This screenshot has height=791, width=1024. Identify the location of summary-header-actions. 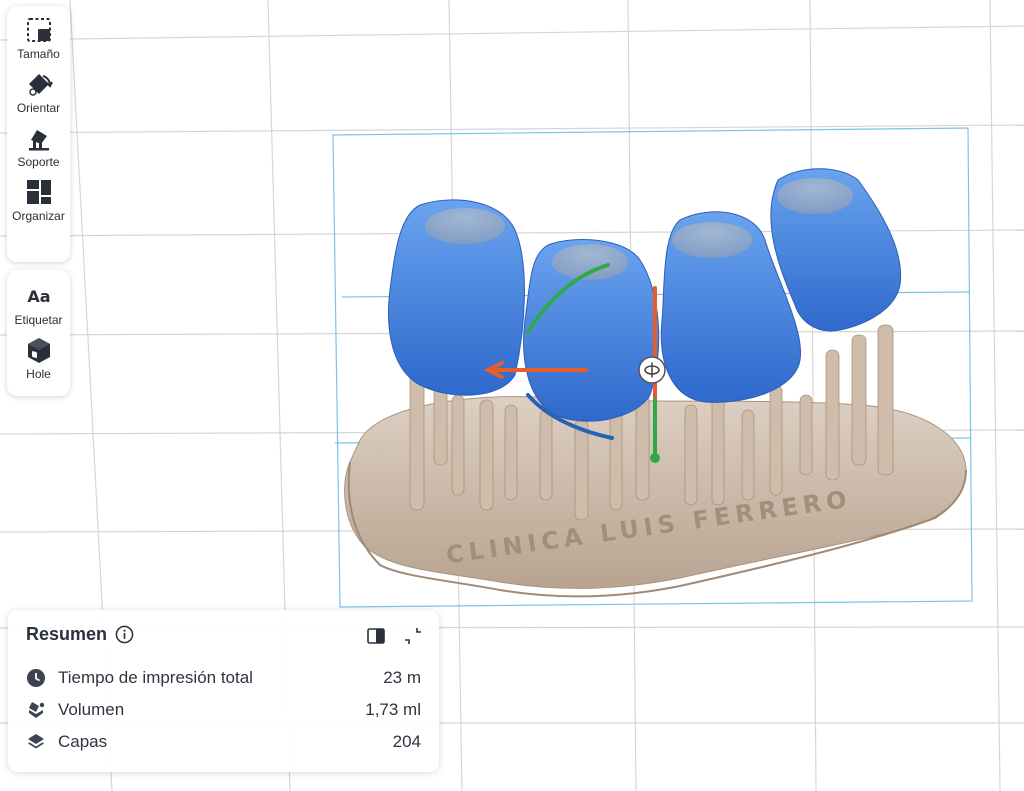
(394, 636).